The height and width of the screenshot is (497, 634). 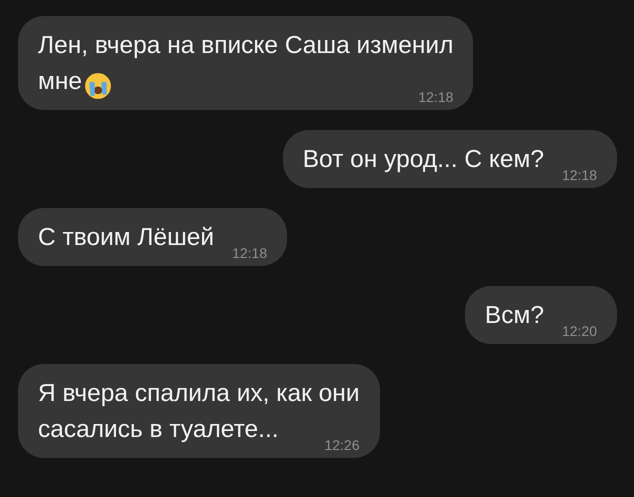 What do you see at coordinates (126, 238) in the screenshot?
I see `message-text: С твоим Лёшей` at bounding box center [126, 238].